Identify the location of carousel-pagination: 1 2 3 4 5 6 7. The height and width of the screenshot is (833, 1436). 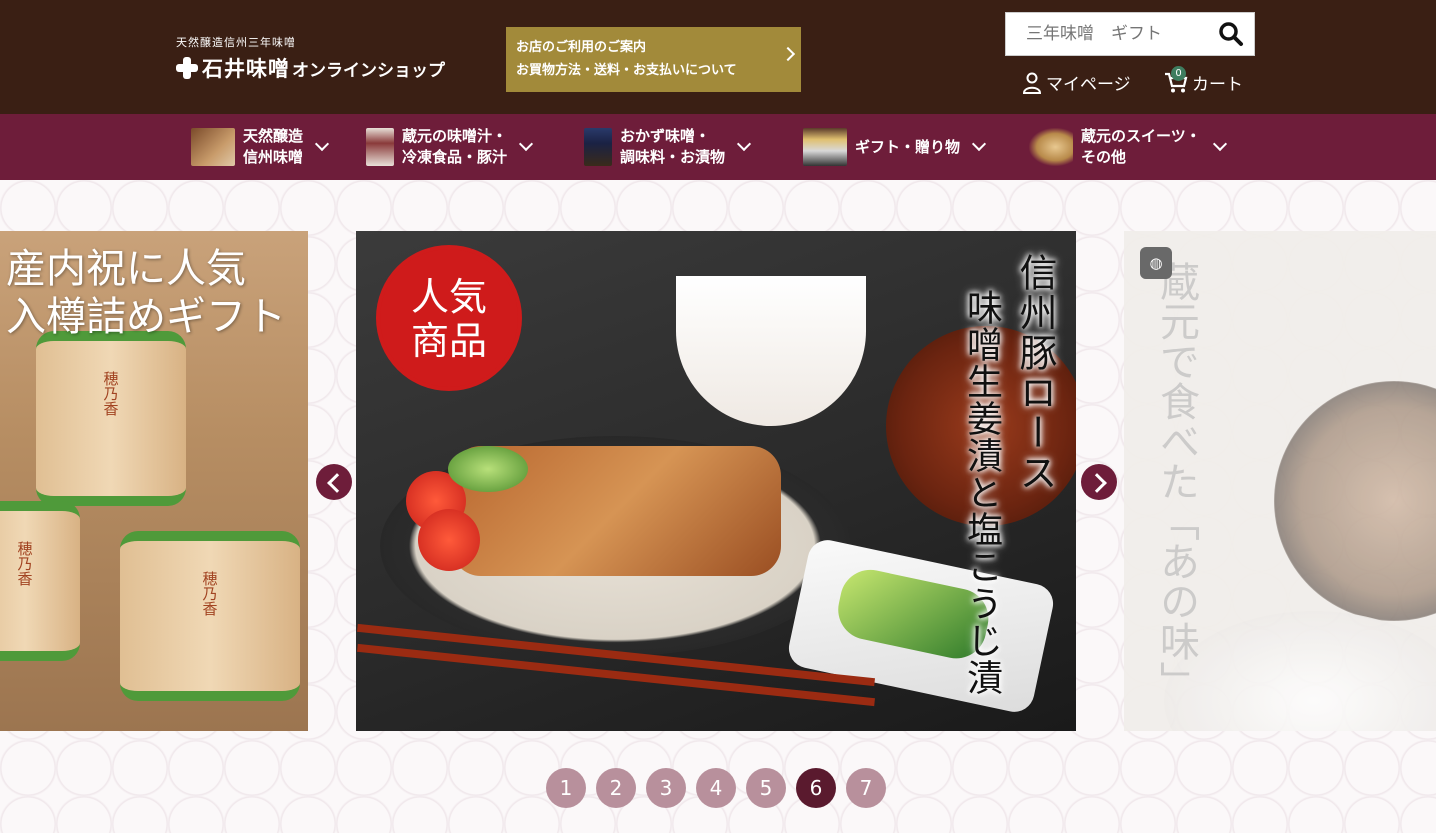
(721, 788).